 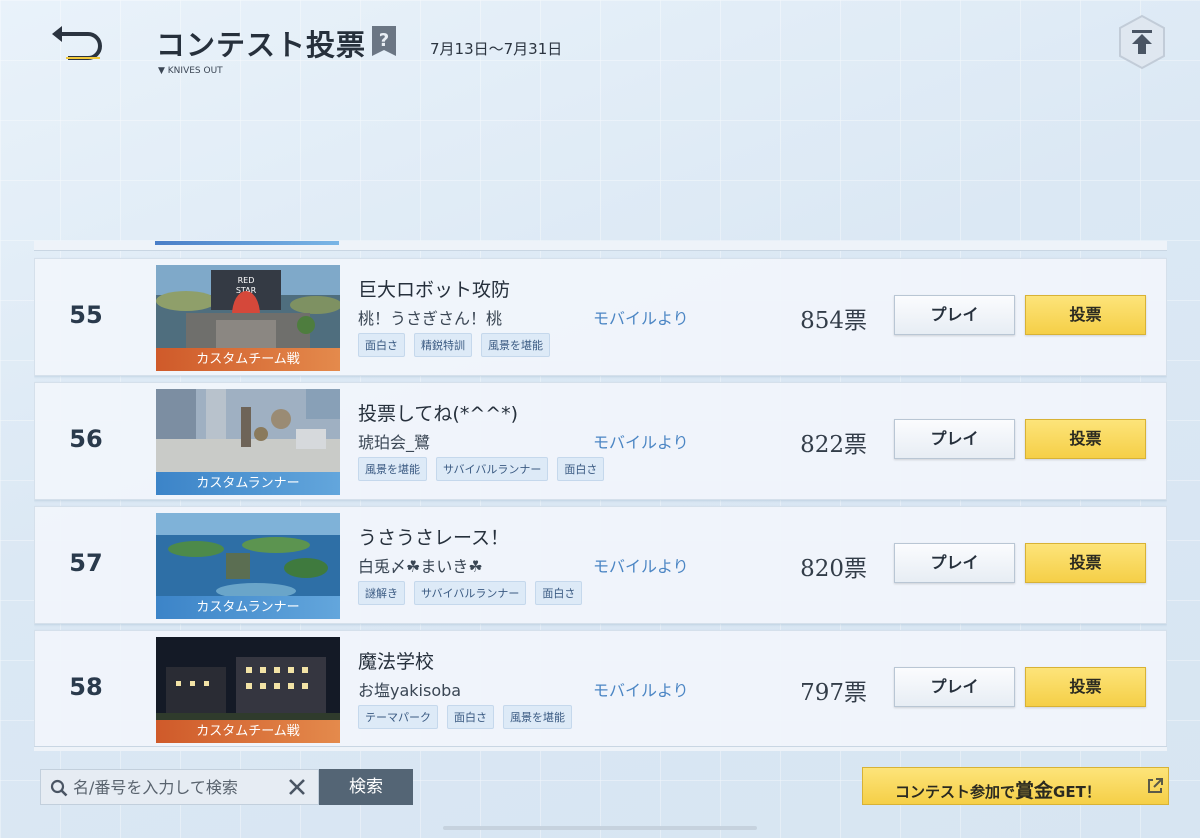 What do you see at coordinates (833, 445) in the screenshot?
I see `vote-count: 822票` at bounding box center [833, 445].